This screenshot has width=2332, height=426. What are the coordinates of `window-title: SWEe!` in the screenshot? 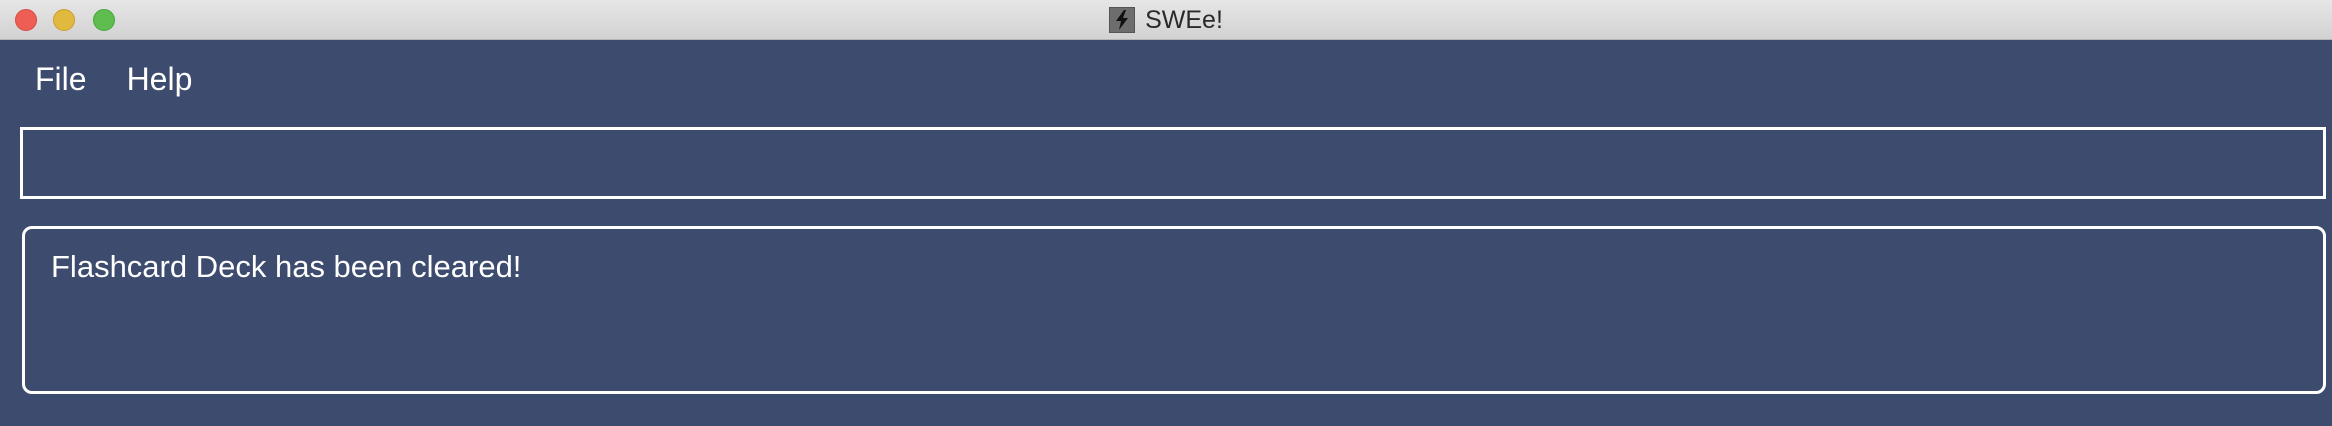 It's located at (1184, 19).